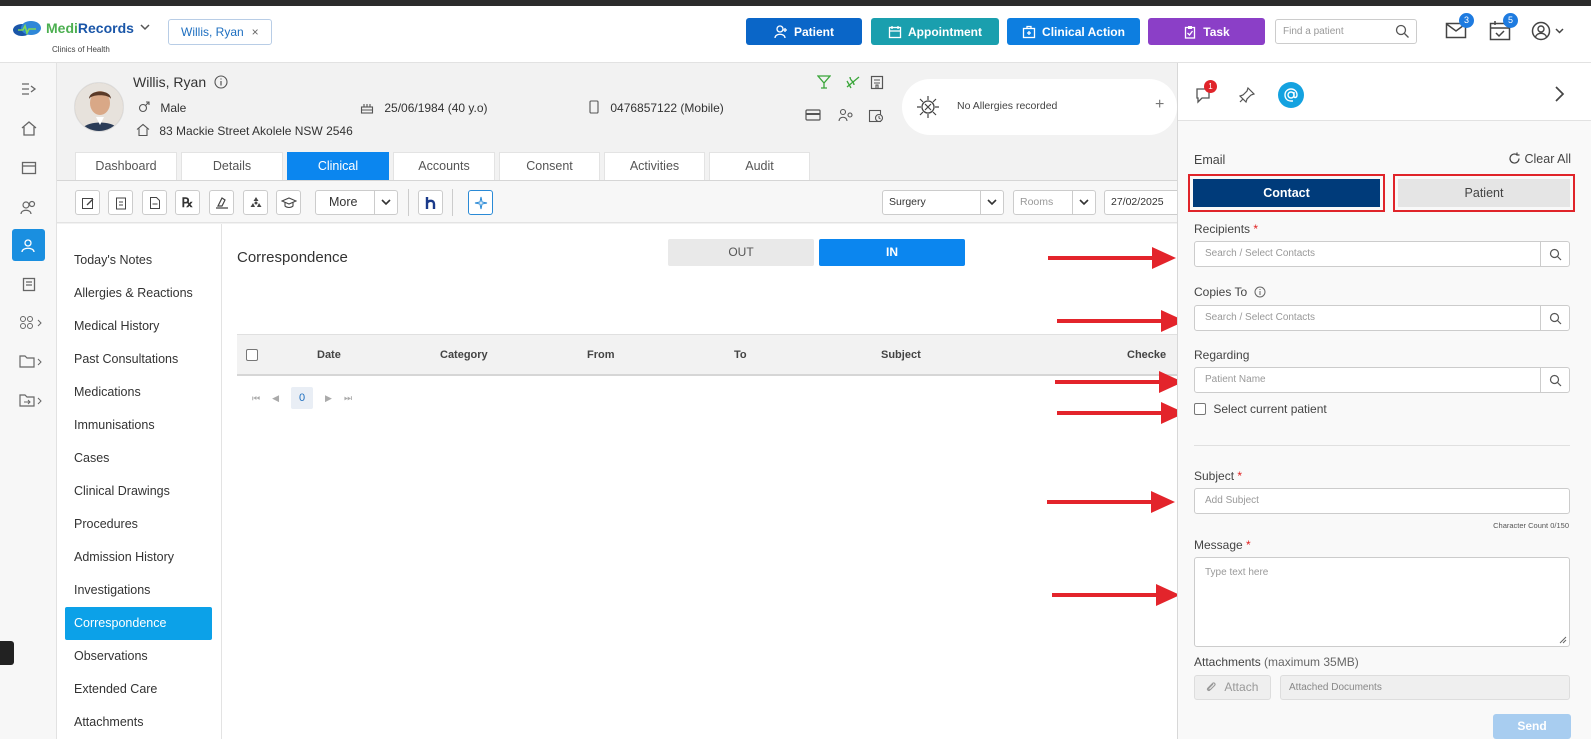 This screenshot has height=739, width=1591. I want to click on tab-accounts: Accounts, so click(444, 166).